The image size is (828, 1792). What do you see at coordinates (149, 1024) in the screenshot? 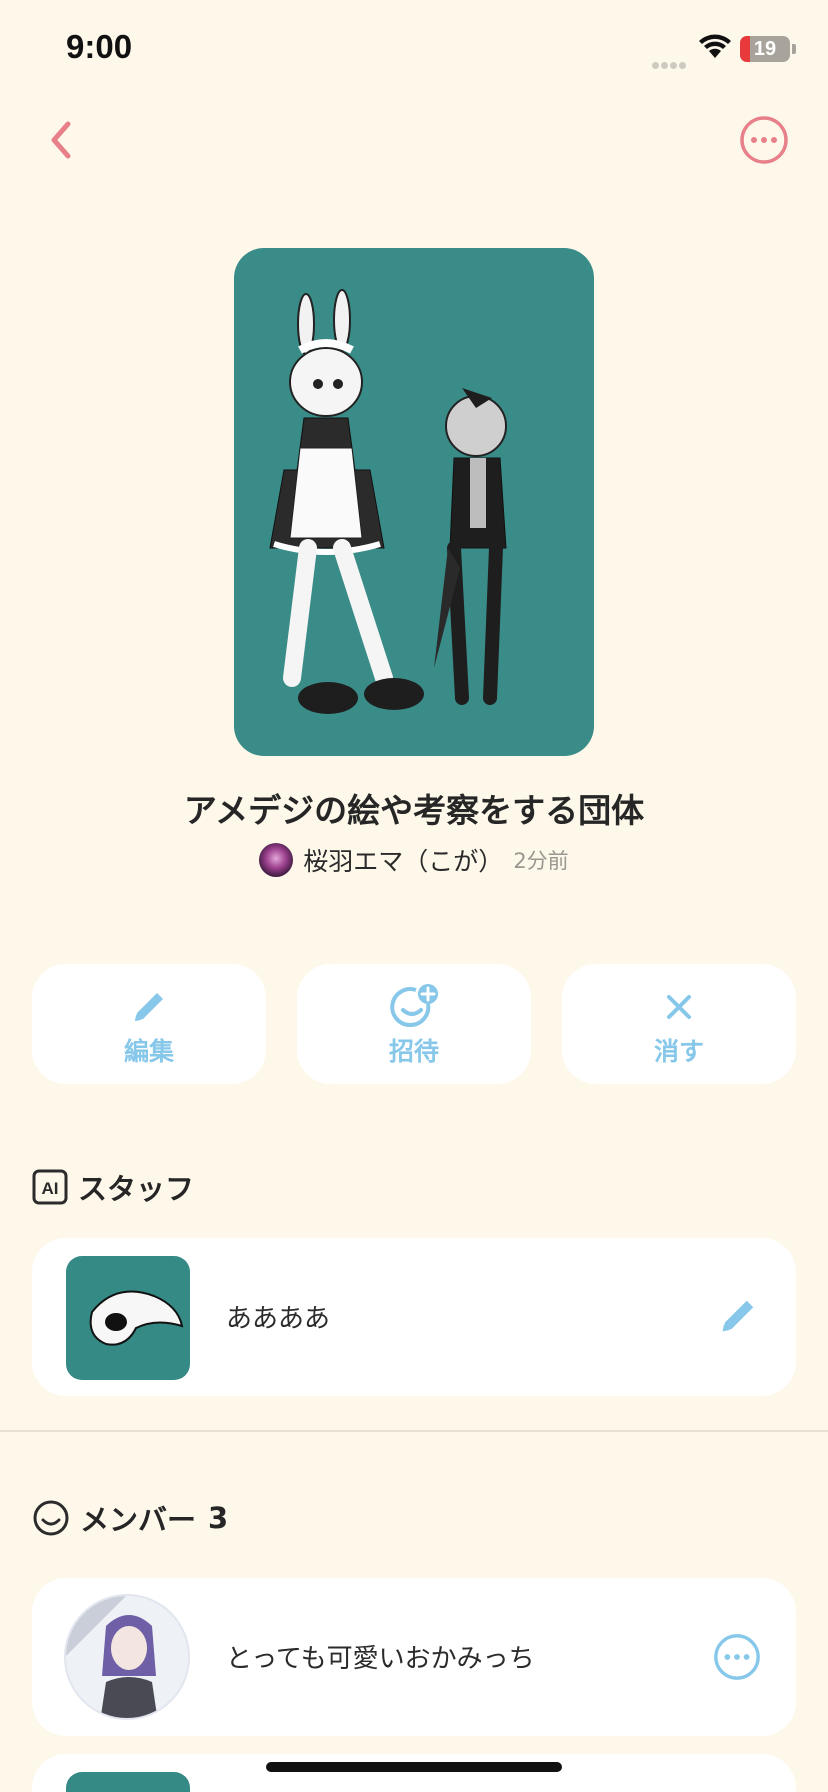
I see `edit-button: 編集` at bounding box center [149, 1024].